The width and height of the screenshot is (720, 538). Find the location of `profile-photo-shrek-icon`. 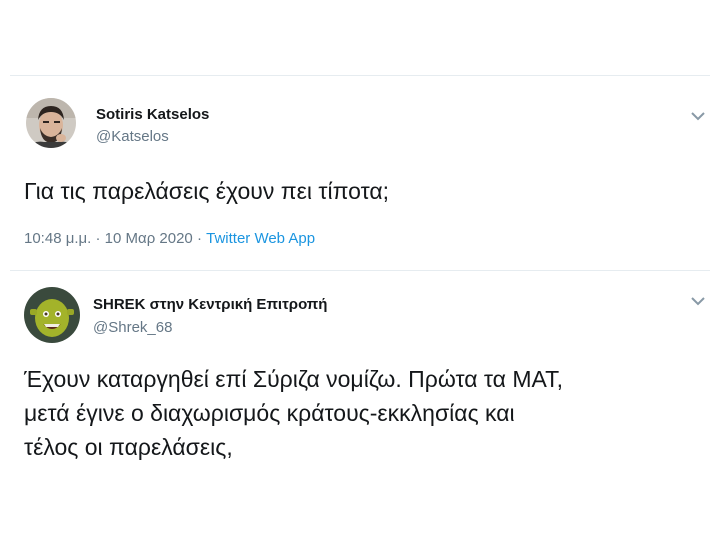

profile-photo-shrek-icon is located at coordinates (52, 315).